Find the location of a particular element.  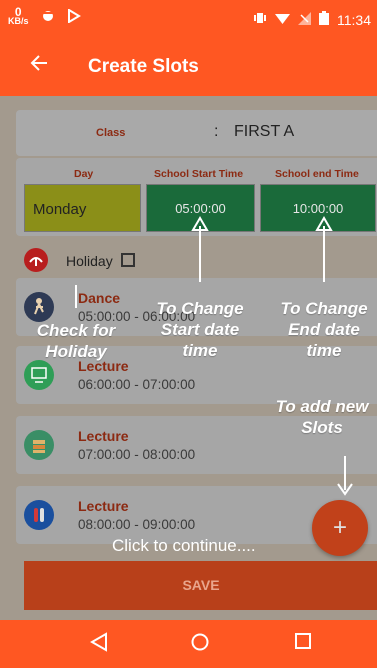

add-slot-button: + is located at coordinates (340, 528).